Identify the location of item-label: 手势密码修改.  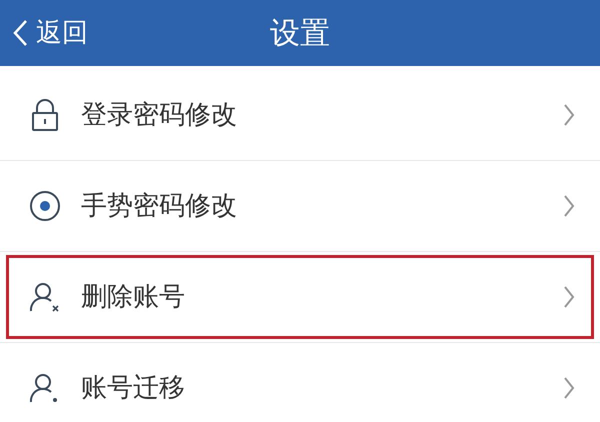
(159, 206).